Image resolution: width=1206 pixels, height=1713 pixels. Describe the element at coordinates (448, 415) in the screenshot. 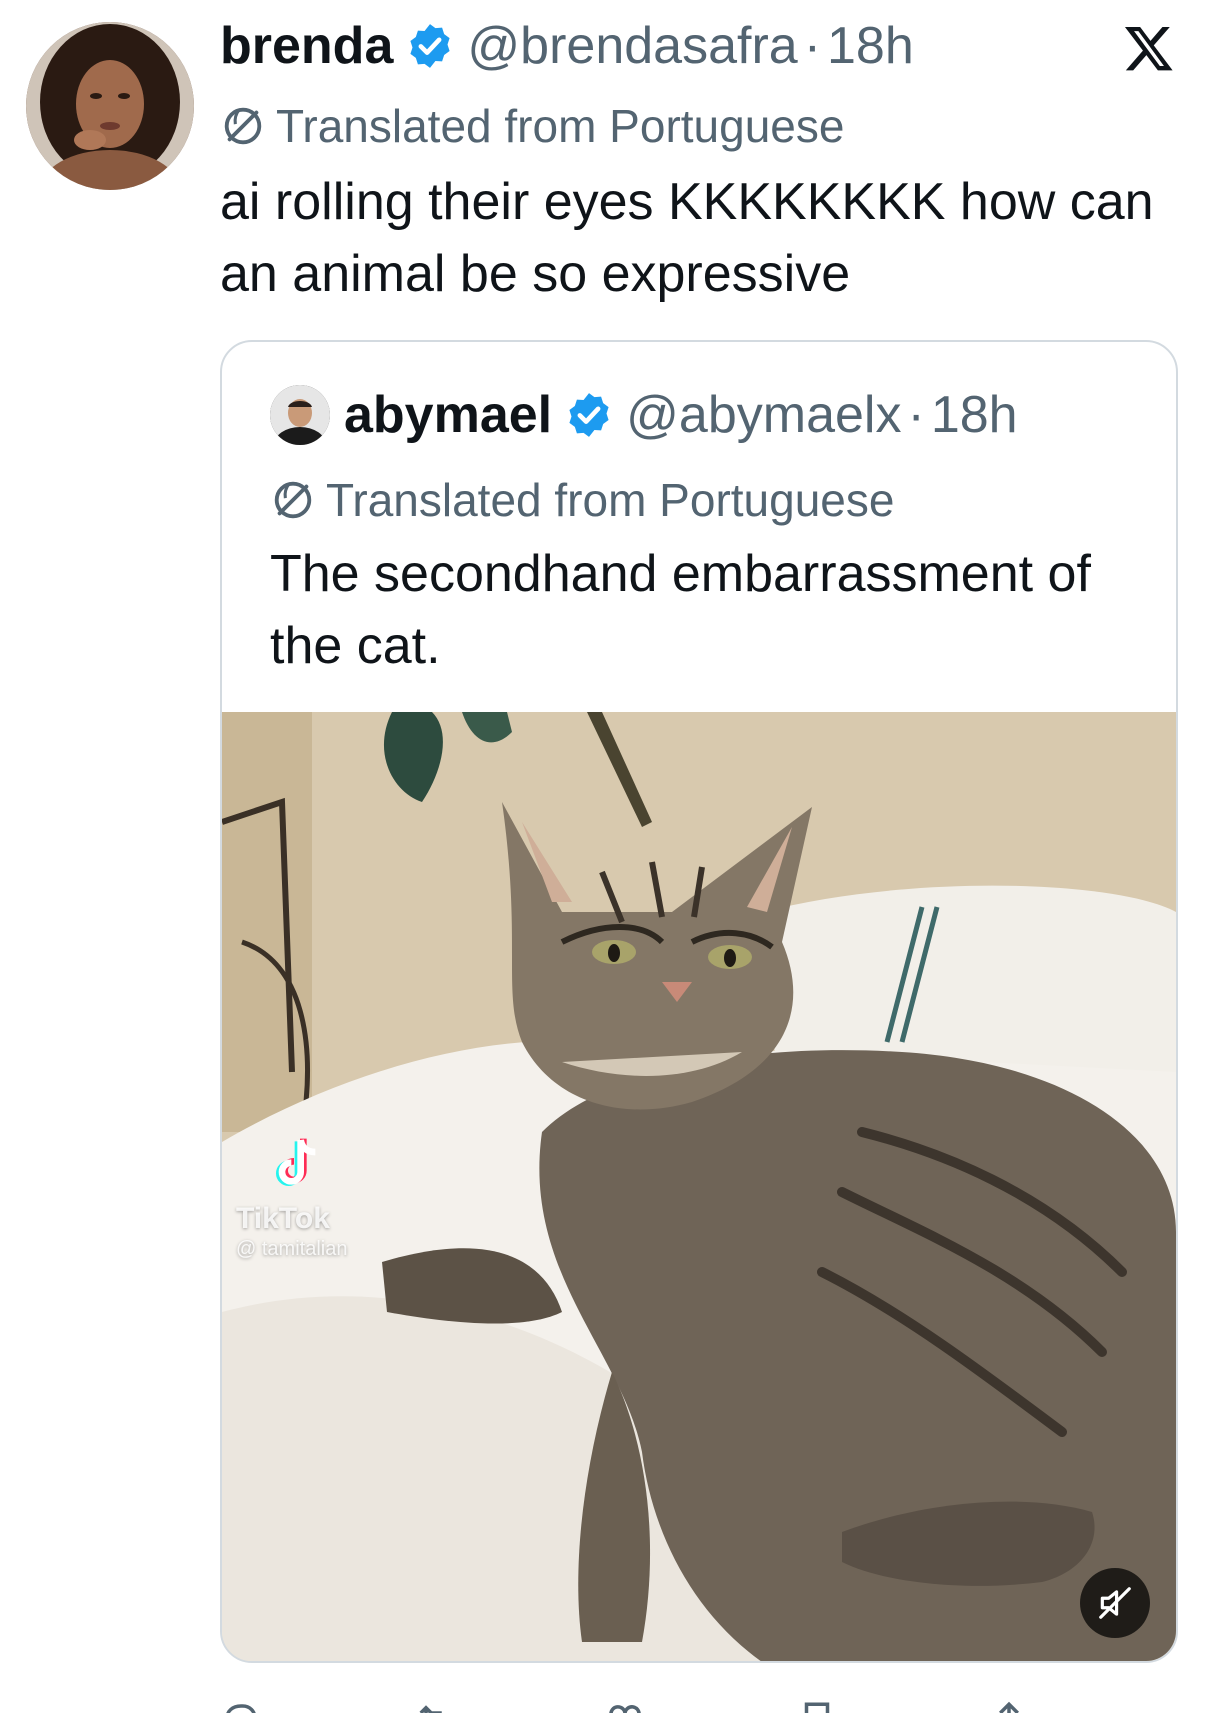

I see `quoted-author-display-name: abymael` at that location.